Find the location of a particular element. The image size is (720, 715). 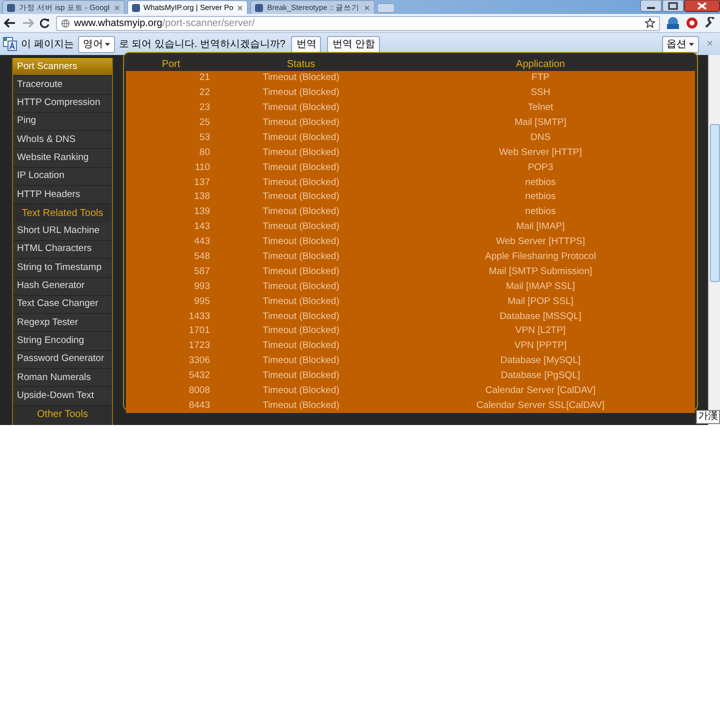

translate-icon is located at coordinates (10, 44).